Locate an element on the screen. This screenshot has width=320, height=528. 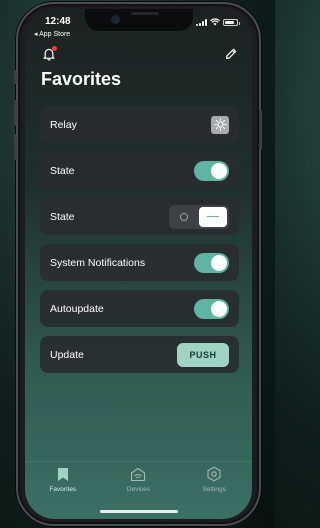
tab-label: Devices is located at coordinates (138, 489).